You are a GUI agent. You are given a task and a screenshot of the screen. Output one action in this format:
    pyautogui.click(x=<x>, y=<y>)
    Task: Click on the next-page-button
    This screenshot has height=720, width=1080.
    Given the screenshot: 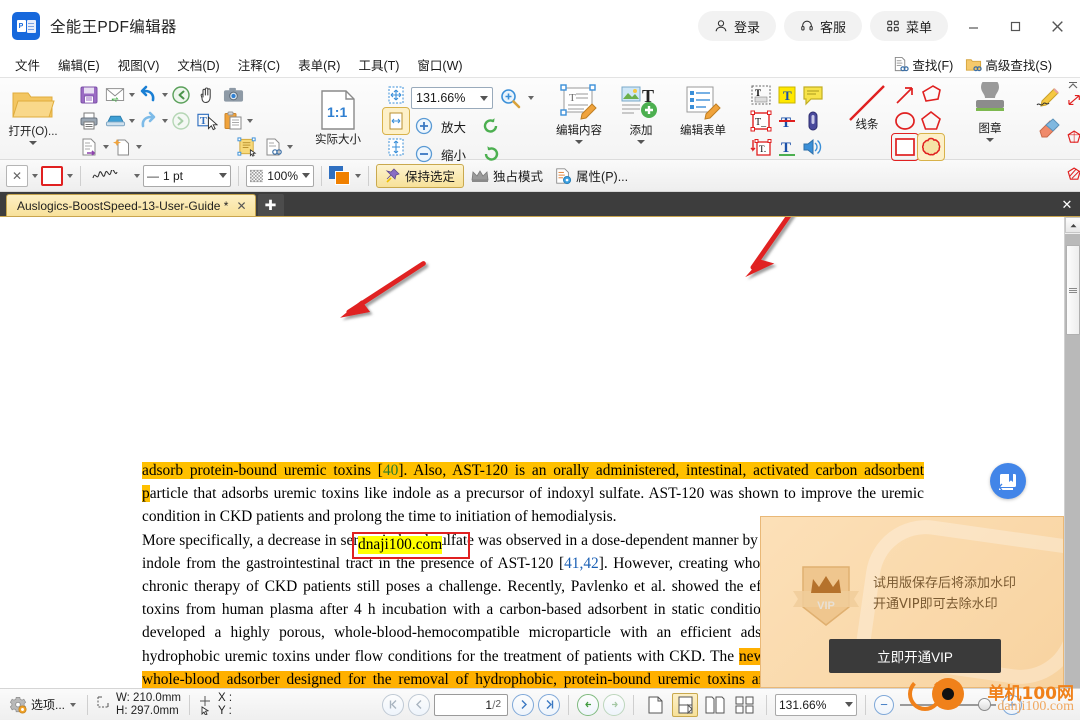 What is the action you would take?
    pyautogui.click(x=523, y=704)
    